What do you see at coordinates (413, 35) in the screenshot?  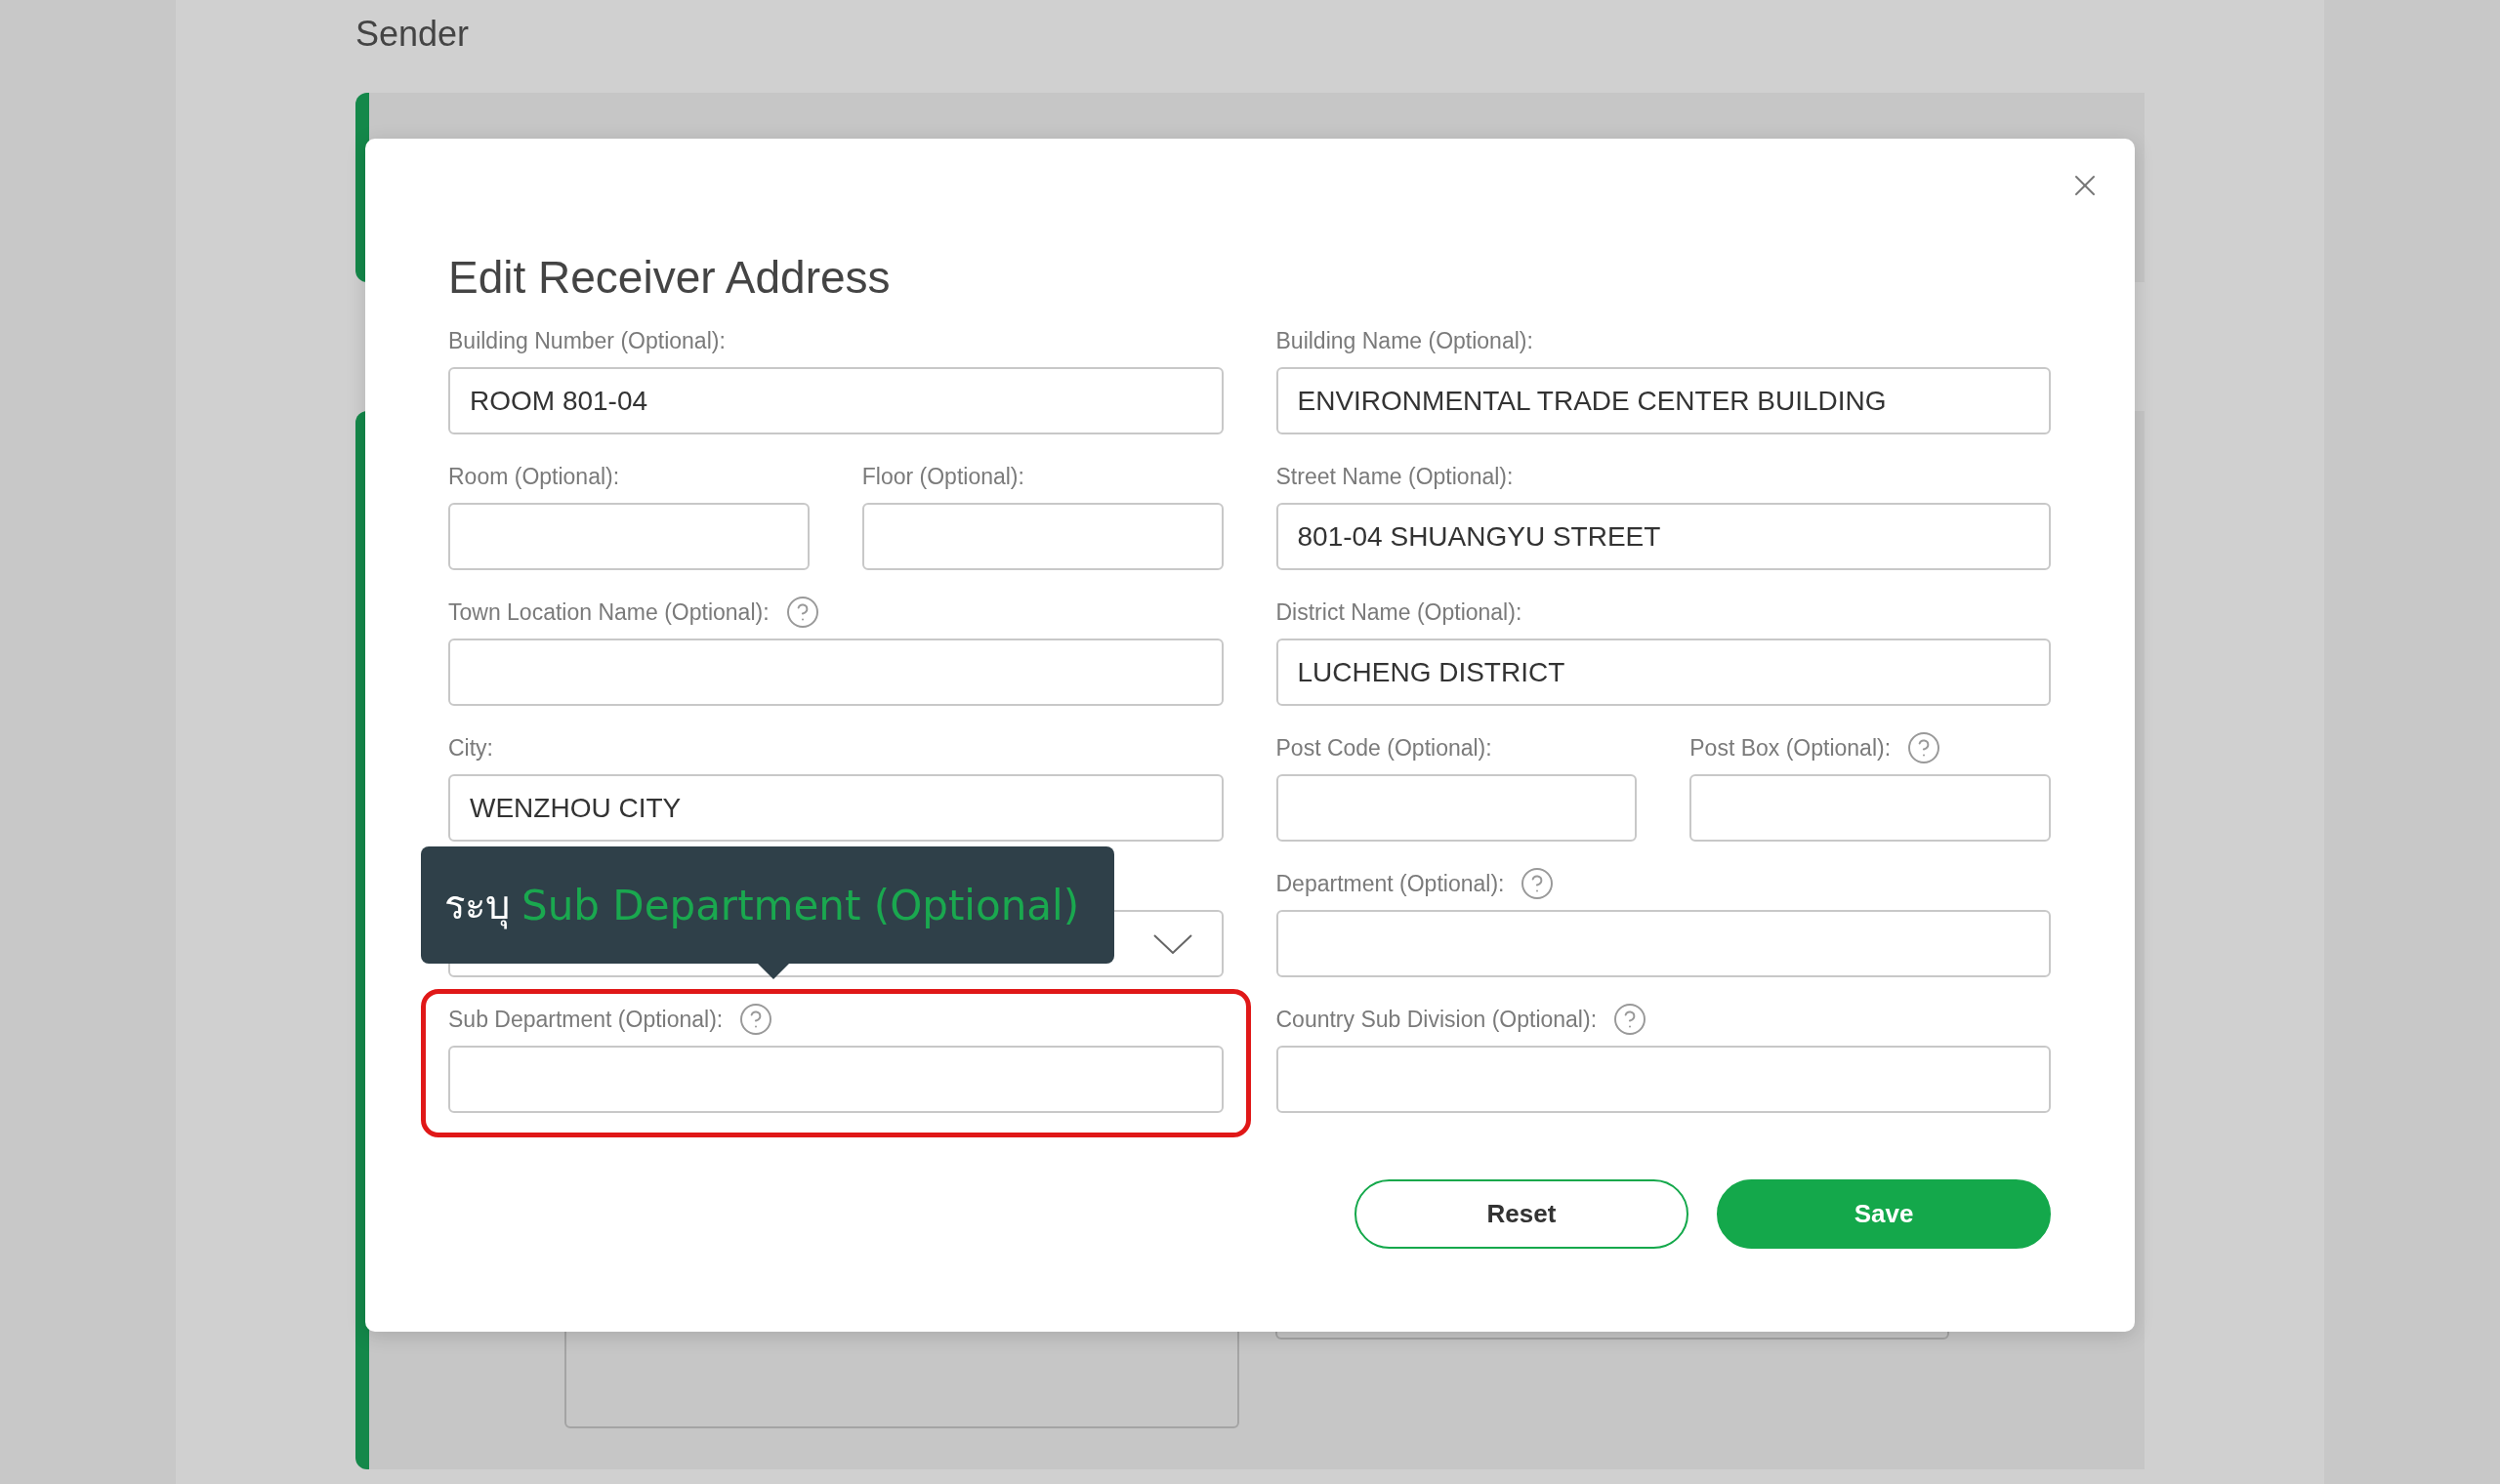 I see `section-heading: Sender` at bounding box center [413, 35].